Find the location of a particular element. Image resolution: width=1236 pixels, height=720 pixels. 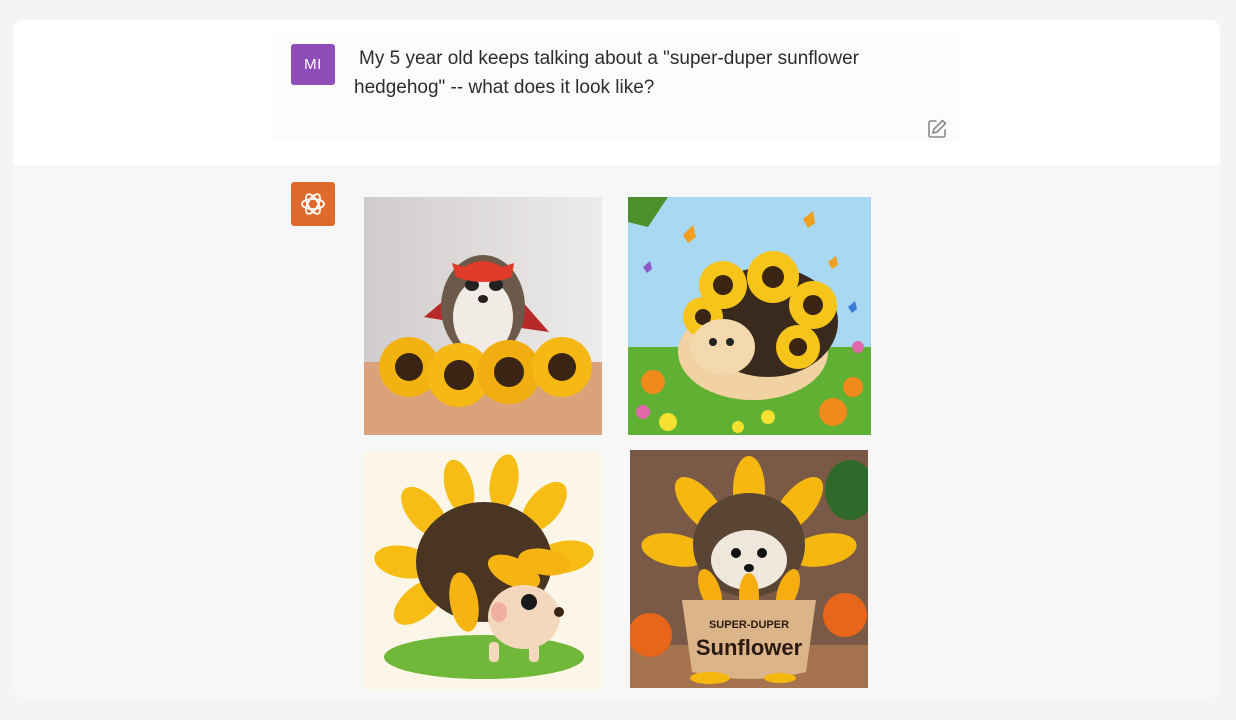

generated-image-4: SUPER-DUPER Sunflower is located at coordinates (749, 569).